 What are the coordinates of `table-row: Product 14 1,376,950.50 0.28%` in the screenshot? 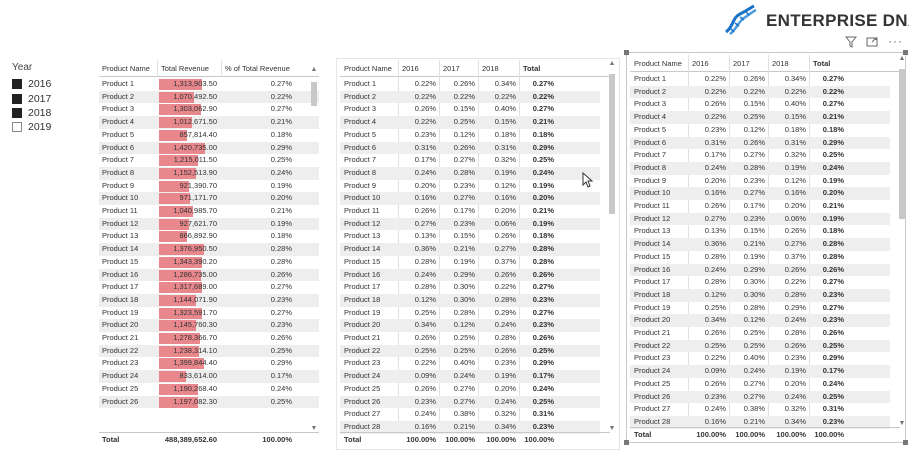 It's located at (209, 249).